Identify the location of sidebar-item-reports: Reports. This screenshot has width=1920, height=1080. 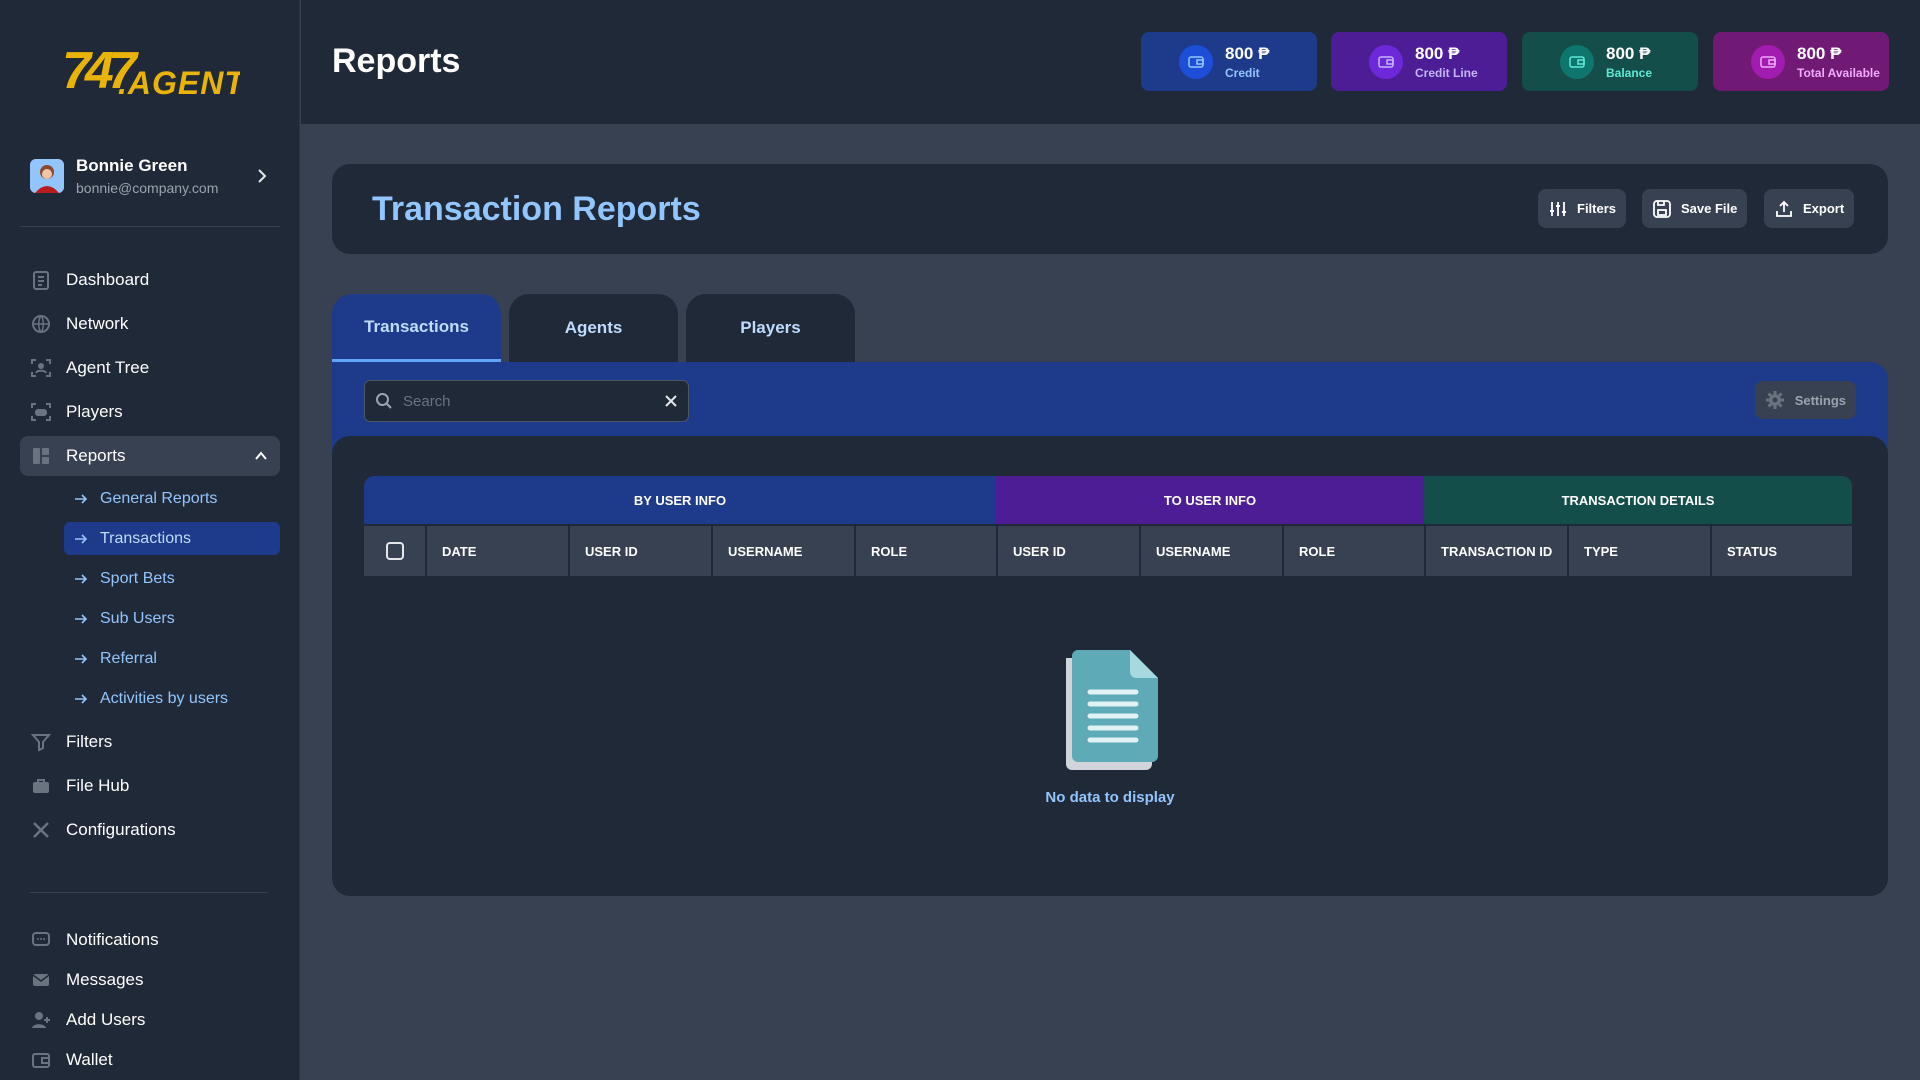
(150, 456).